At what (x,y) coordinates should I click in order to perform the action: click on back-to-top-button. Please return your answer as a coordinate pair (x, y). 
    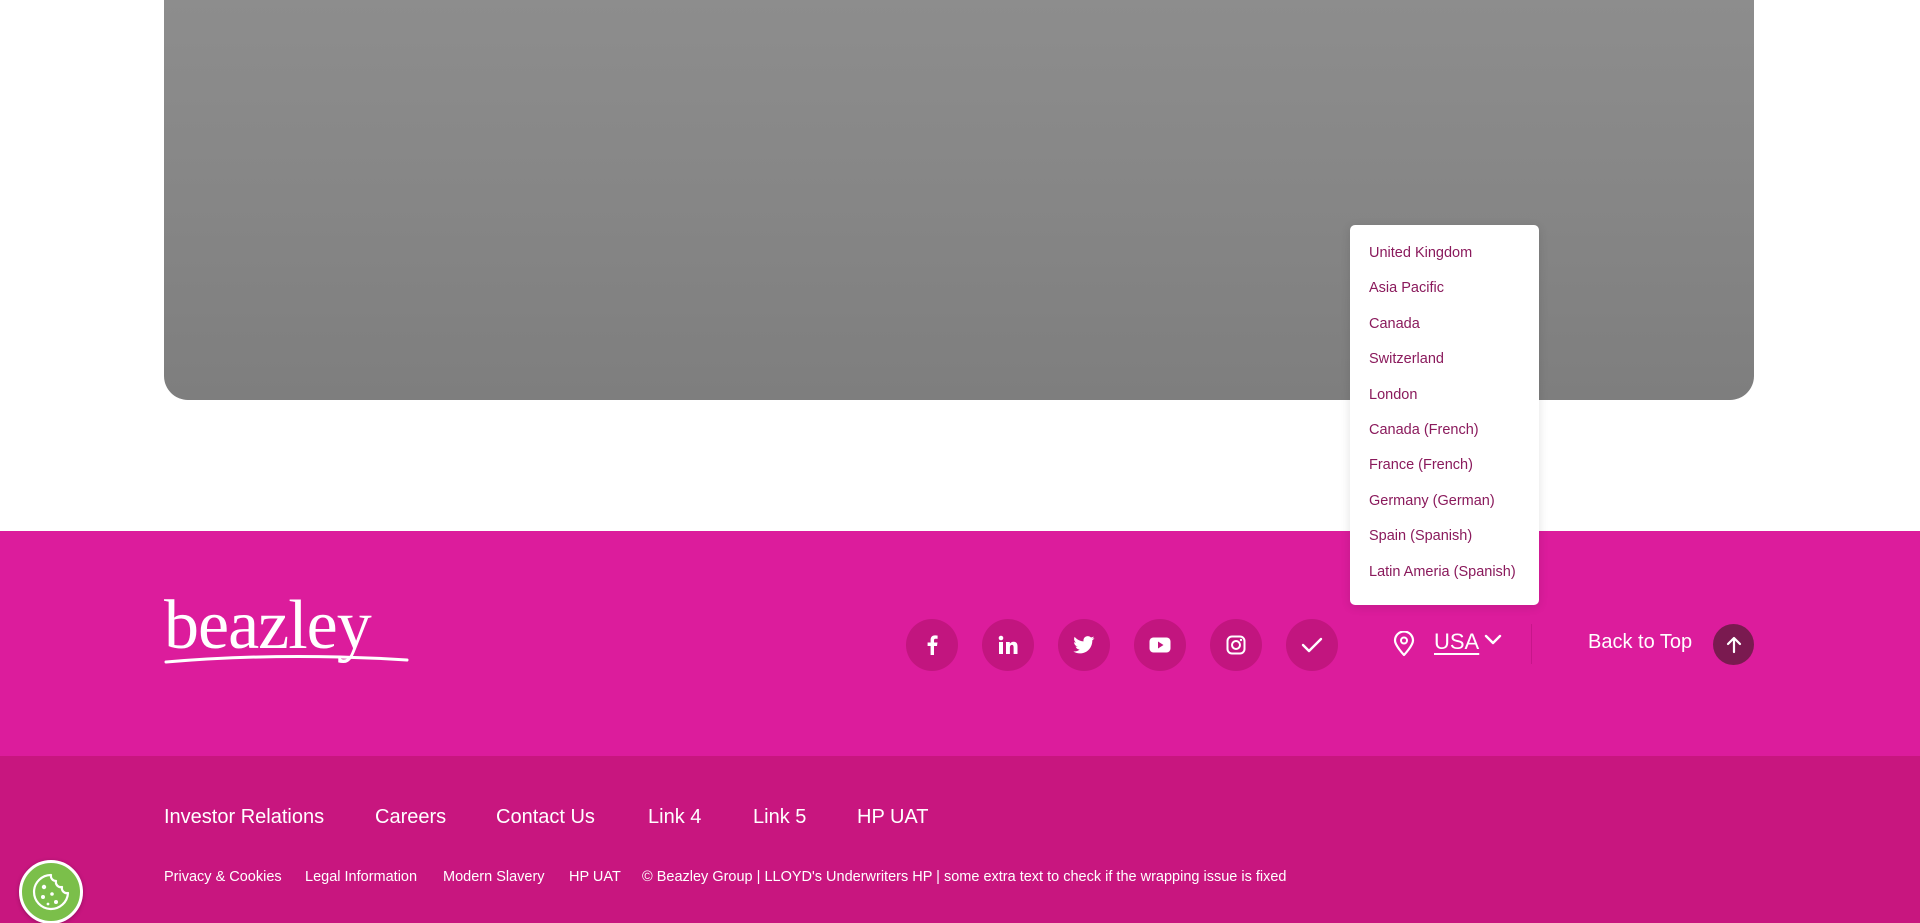
    Looking at the image, I should click on (1733, 644).